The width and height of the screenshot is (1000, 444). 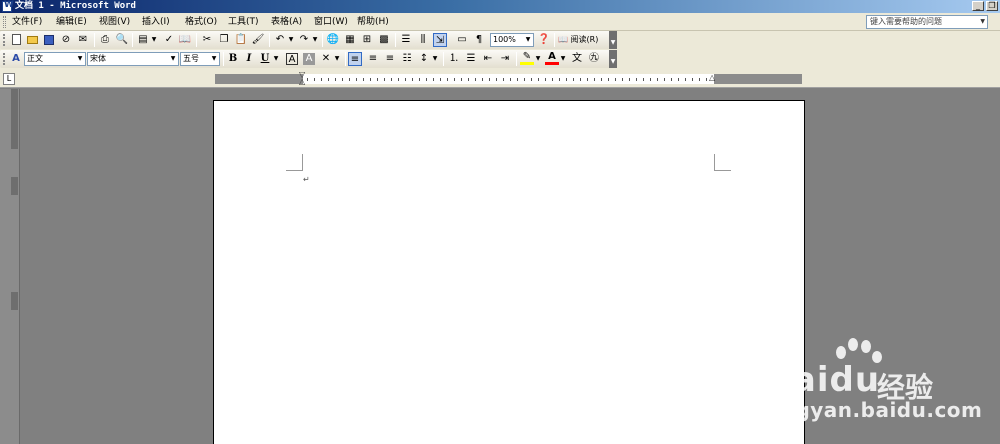 What do you see at coordinates (249, 59) in the screenshot?
I see `italic-button: I` at bounding box center [249, 59].